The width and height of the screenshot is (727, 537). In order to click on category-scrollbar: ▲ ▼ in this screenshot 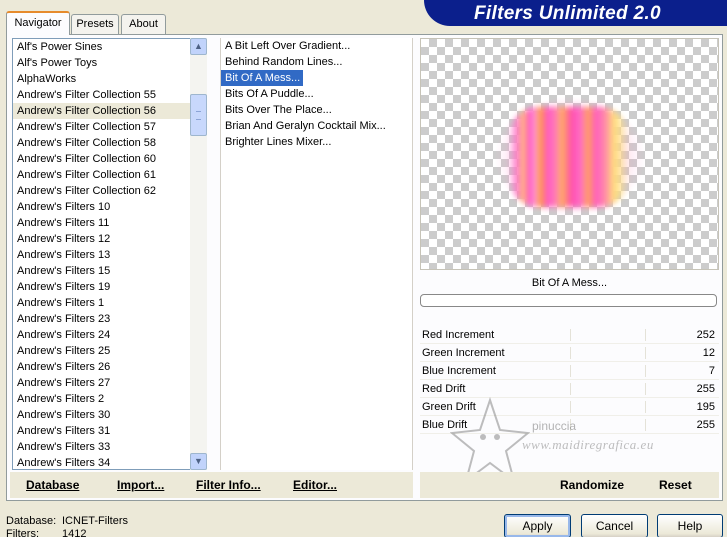, I will do `click(198, 254)`.